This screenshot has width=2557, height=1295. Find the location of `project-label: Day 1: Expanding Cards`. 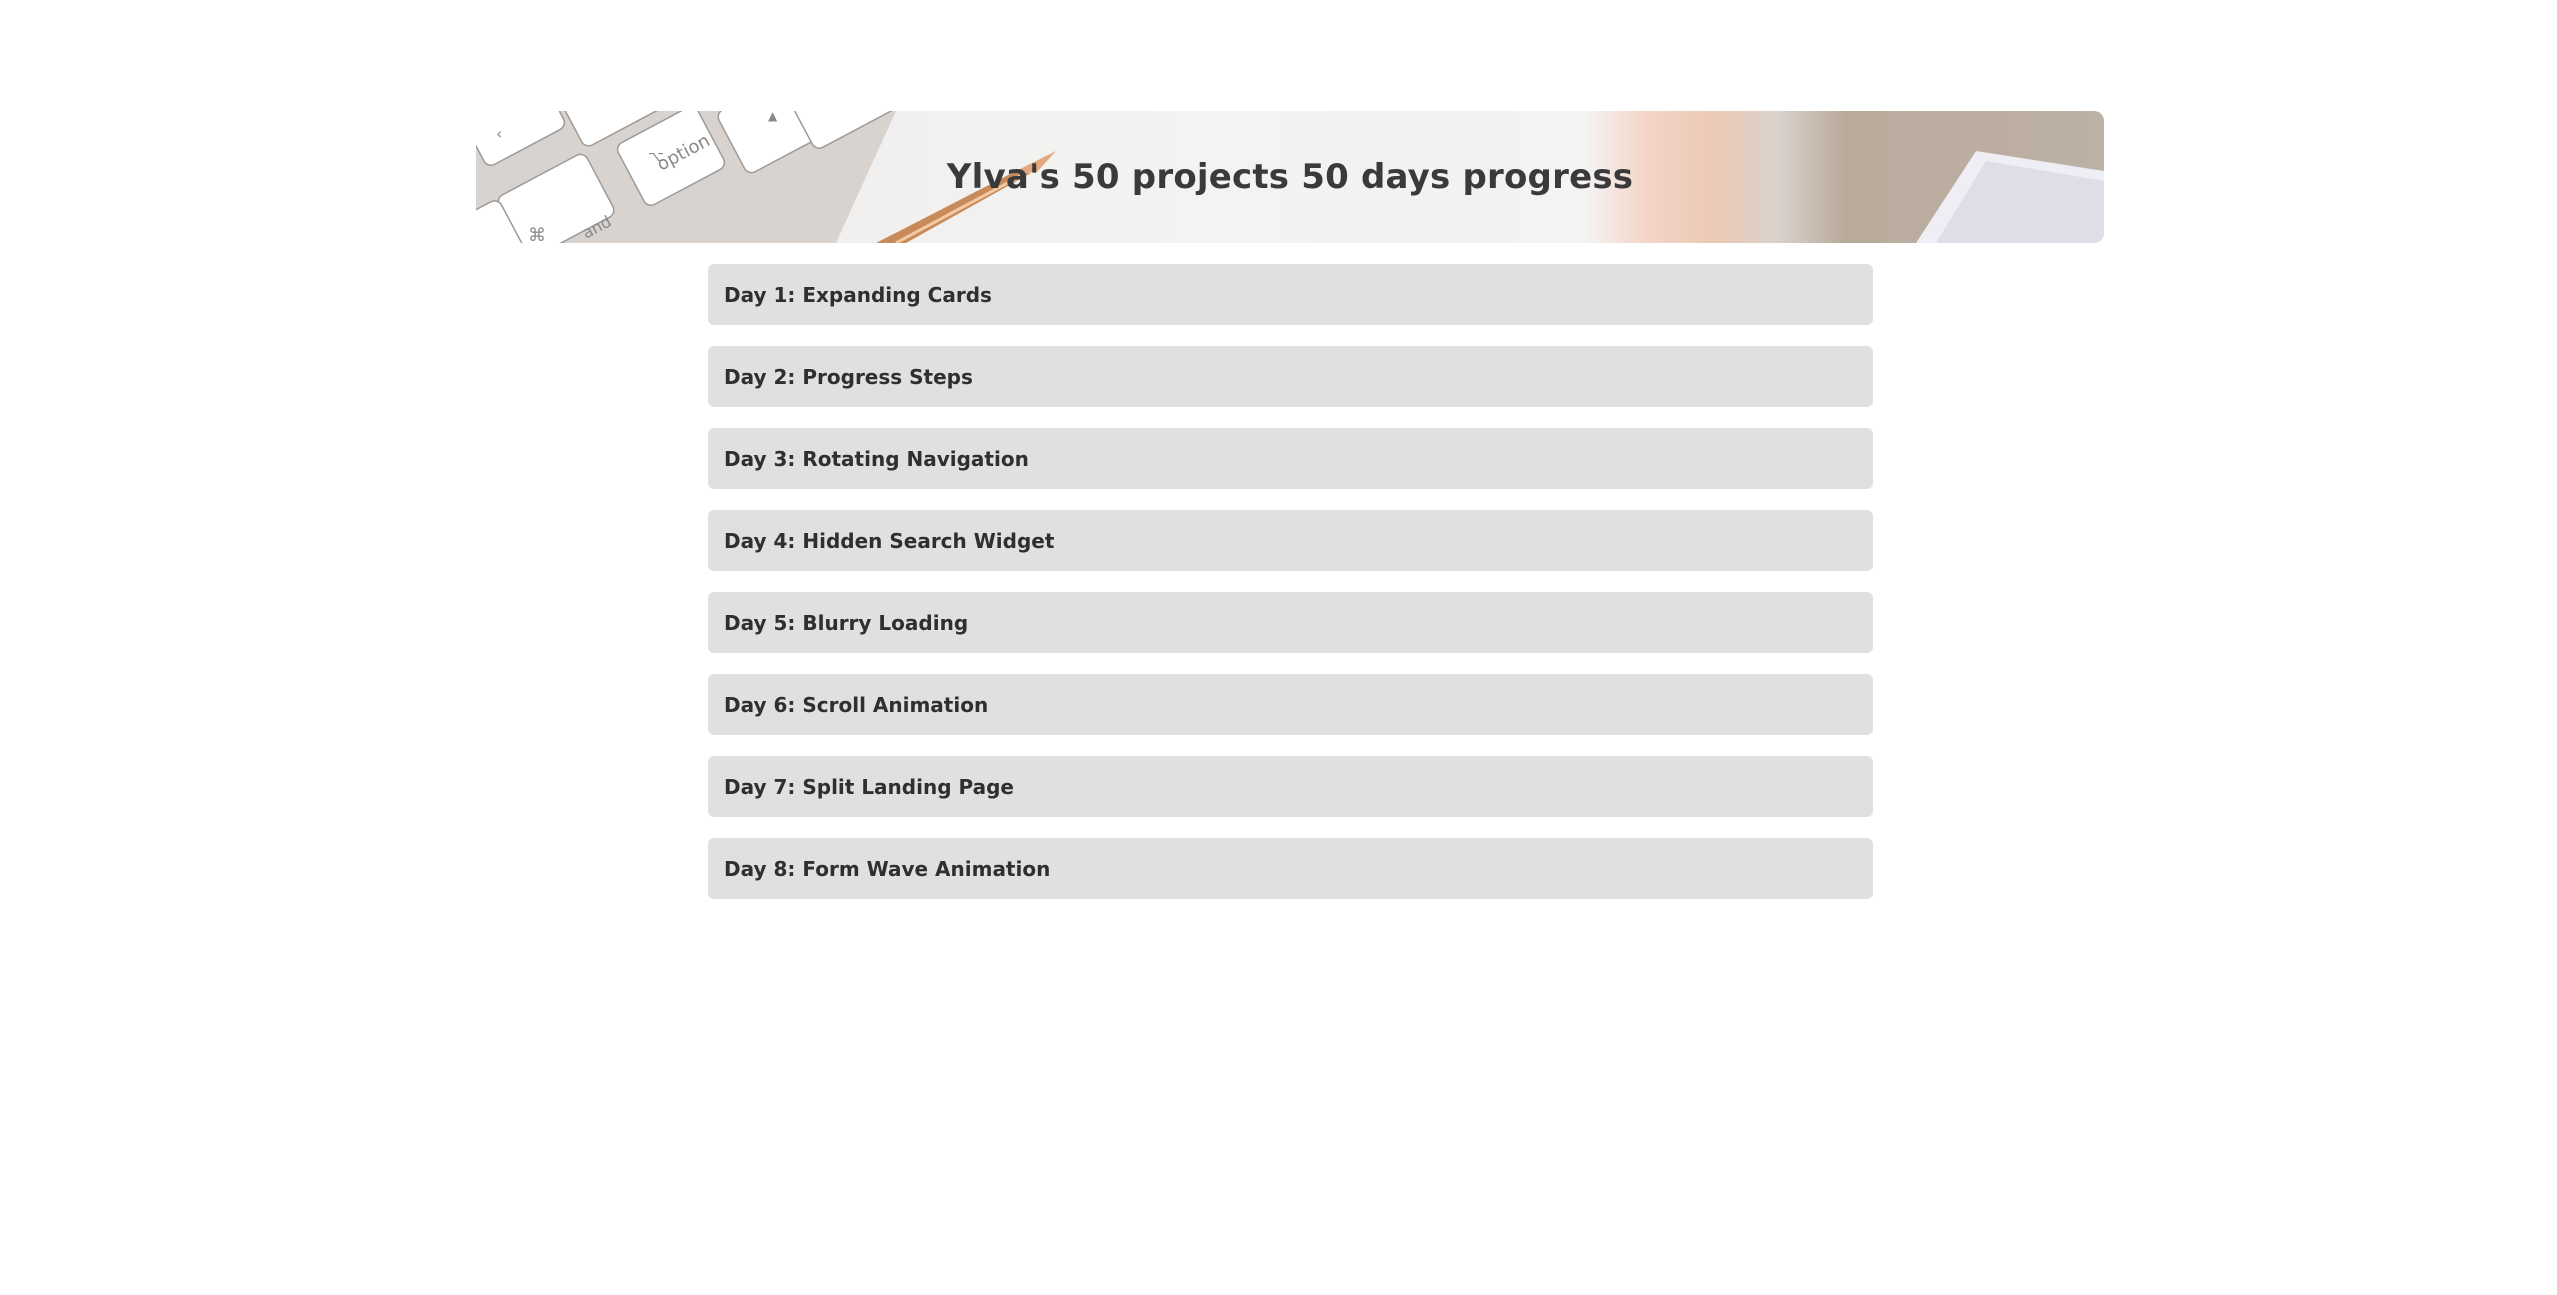

project-label: Day 1: Expanding Cards is located at coordinates (858, 294).